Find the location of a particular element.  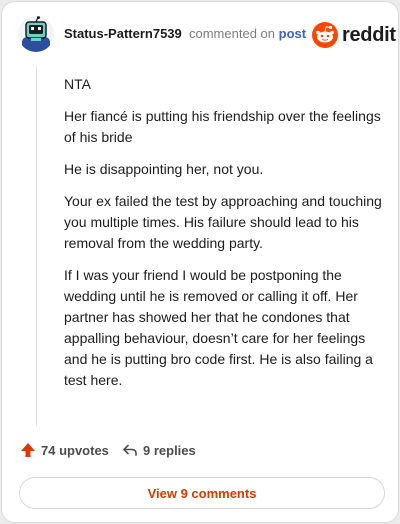

reply-arrow-icon is located at coordinates (130, 450).